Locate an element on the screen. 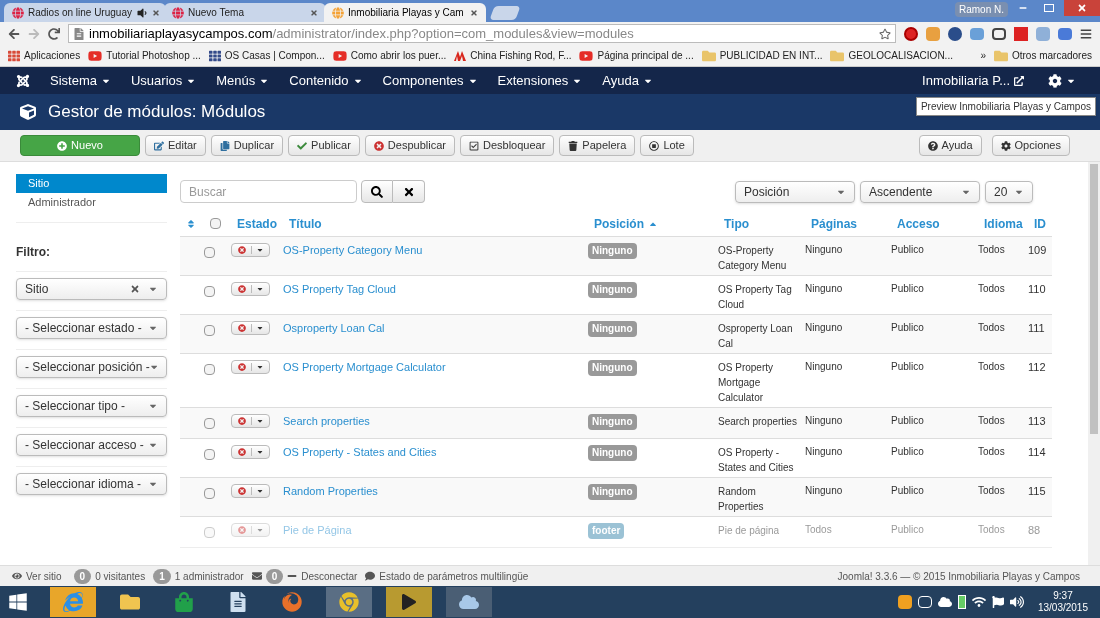 The height and width of the screenshot is (618, 1100). column-header: Páginas is located at coordinates (834, 223).